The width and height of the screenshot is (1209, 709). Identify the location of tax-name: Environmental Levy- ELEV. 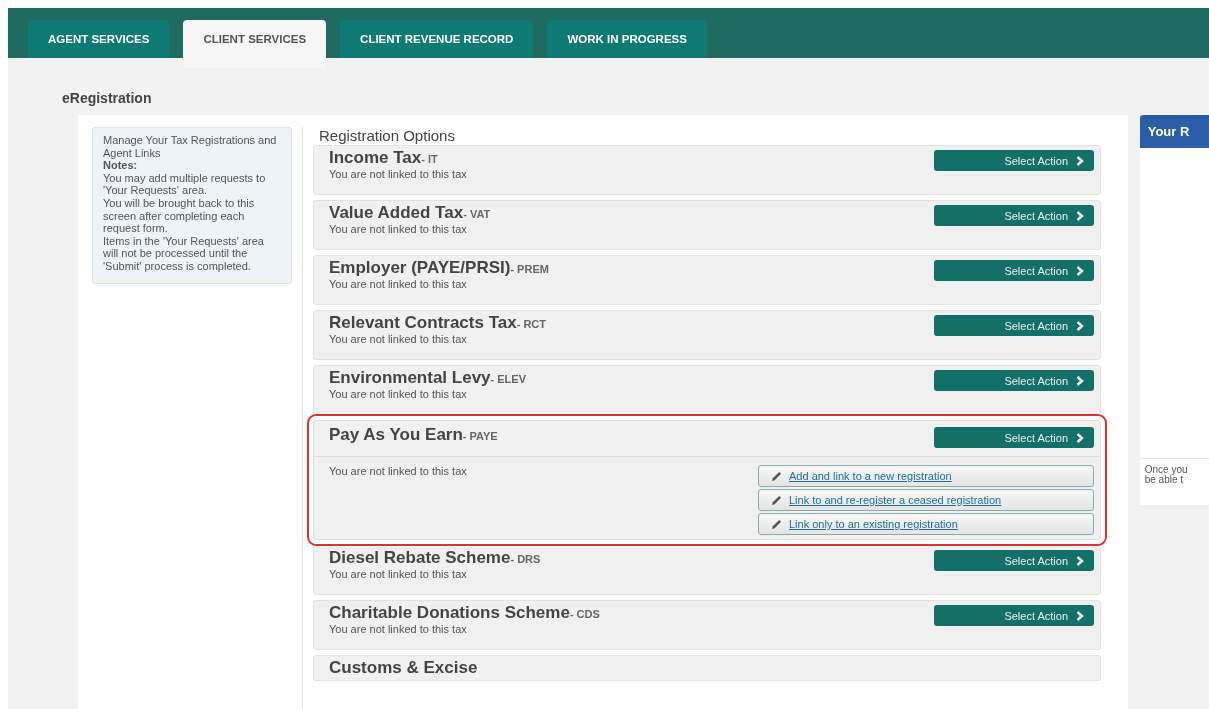
(427, 378).